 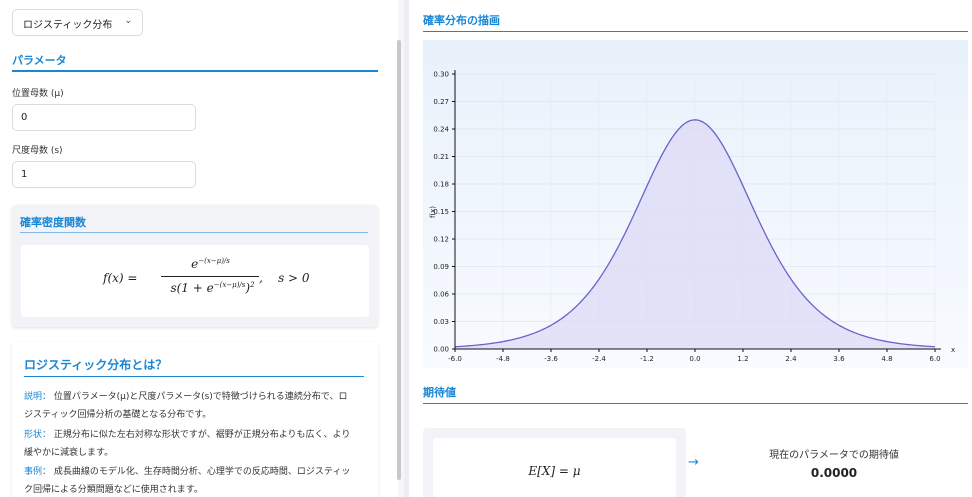 I want to click on expectation-title: 期待値, so click(x=439, y=392).